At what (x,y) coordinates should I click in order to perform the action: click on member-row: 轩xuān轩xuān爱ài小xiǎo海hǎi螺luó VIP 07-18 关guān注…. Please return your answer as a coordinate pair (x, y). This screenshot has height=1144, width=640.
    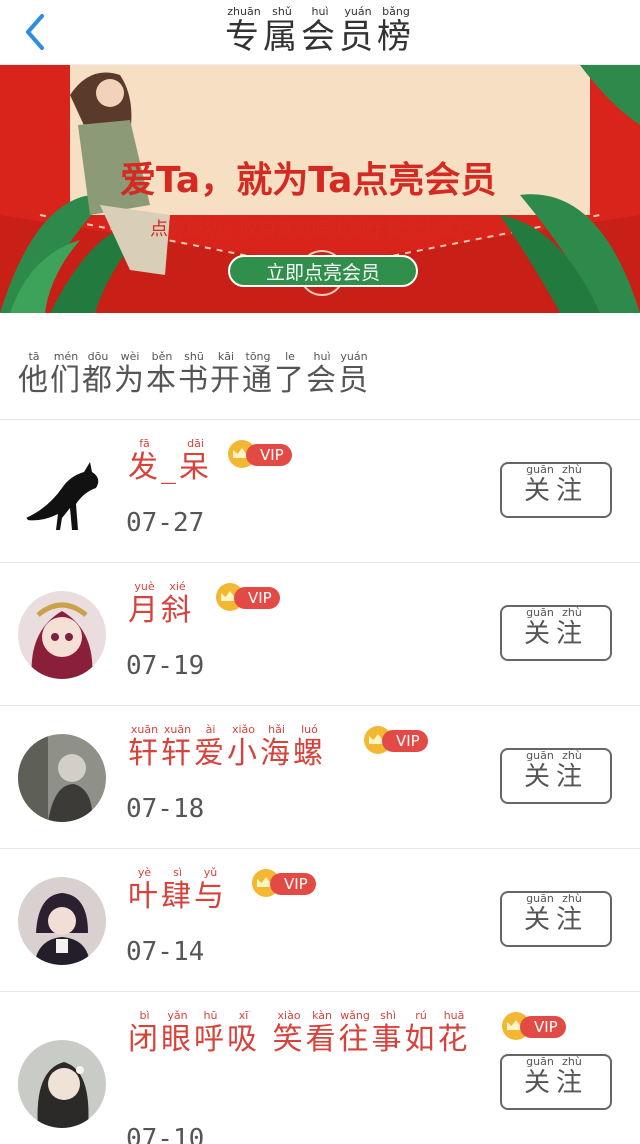
    Looking at the image, I should click on (320, 777).